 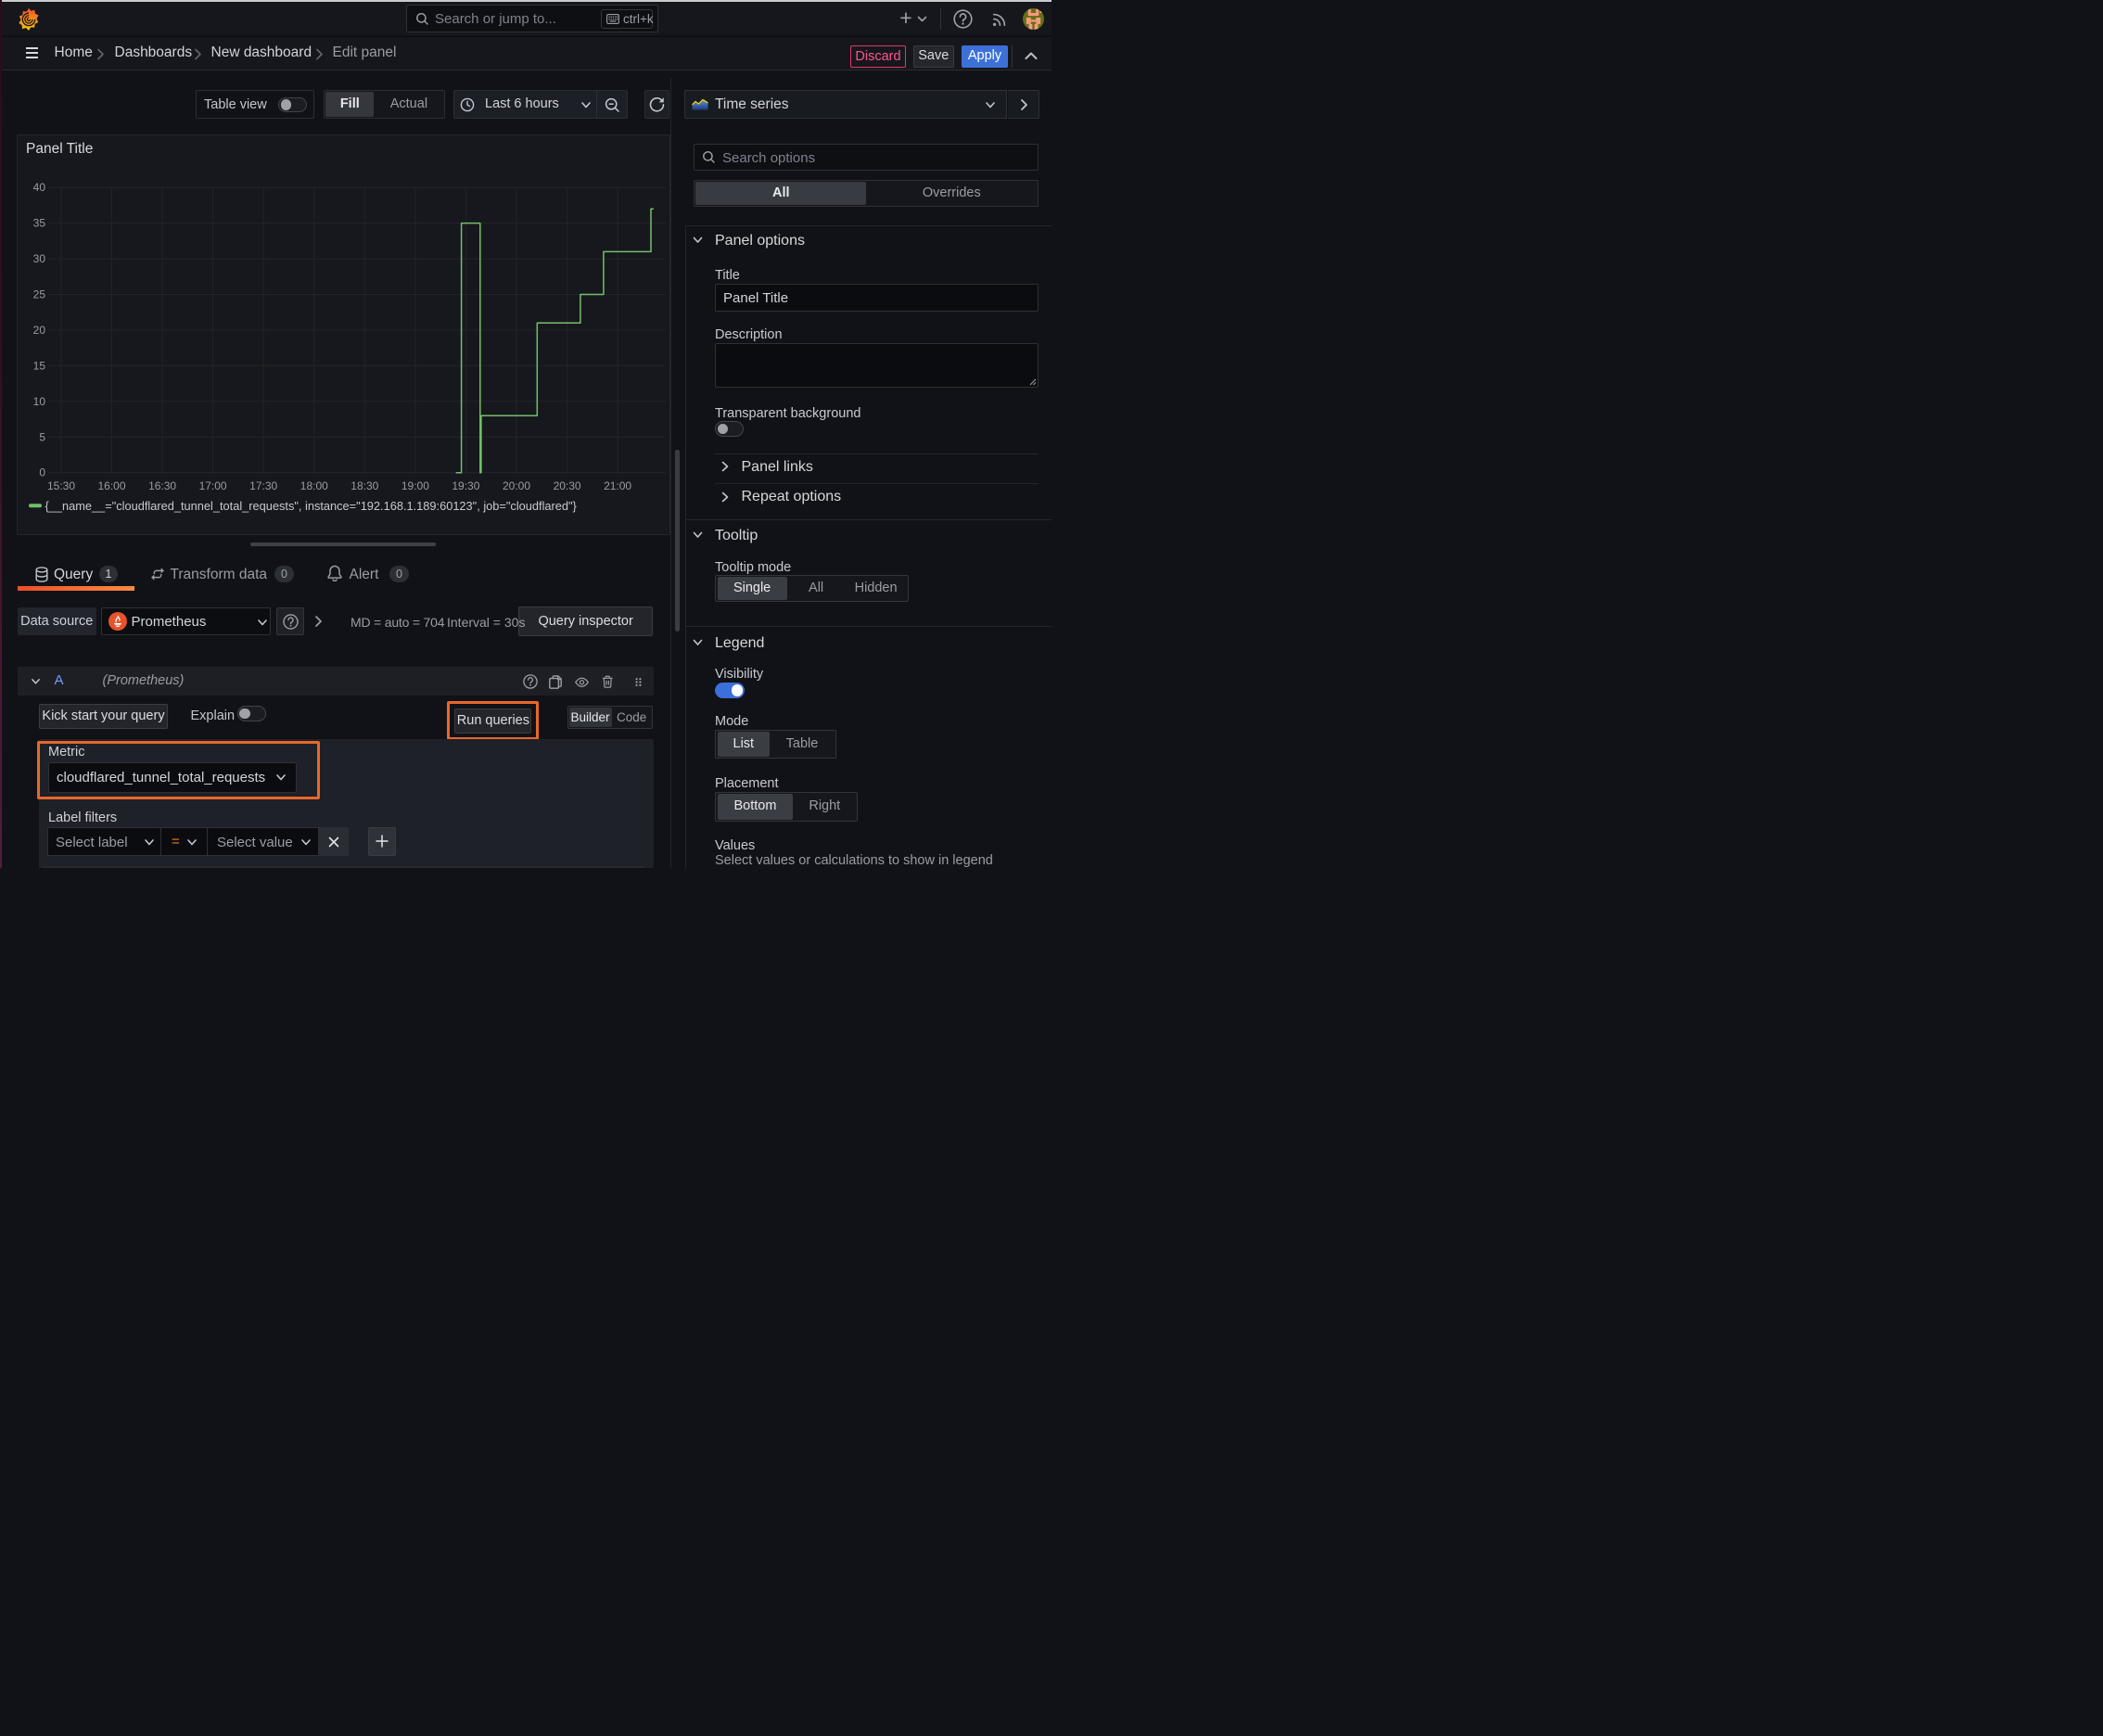 What do you see at coordinates (516, 485) in the screenshot?
I see `svg-text: 20:00` at bounding box center [516, 485].